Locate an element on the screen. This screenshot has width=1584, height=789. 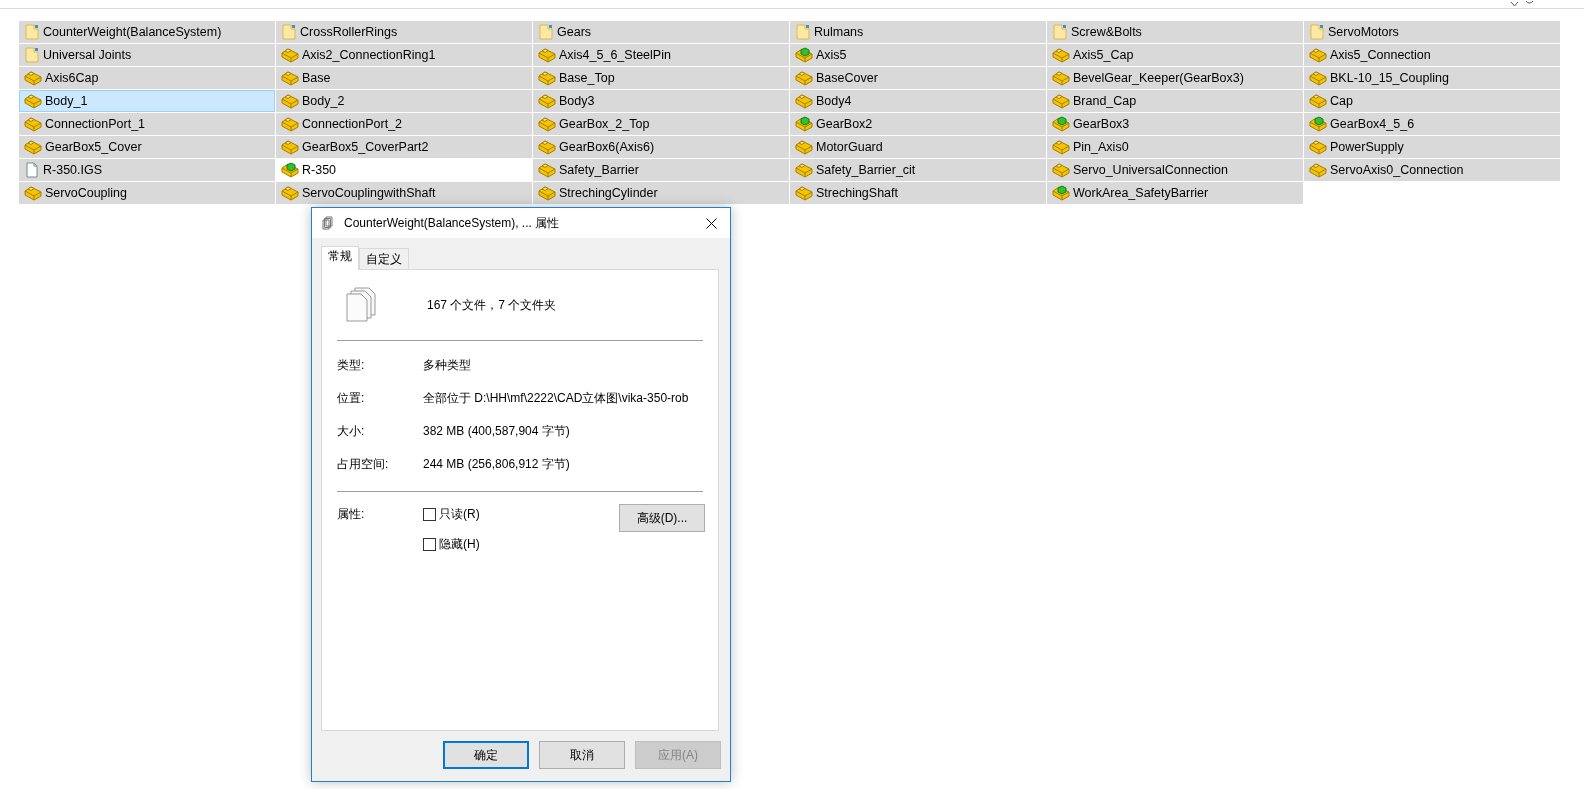
field-label: 位置: is located at coordinates (351, 398).